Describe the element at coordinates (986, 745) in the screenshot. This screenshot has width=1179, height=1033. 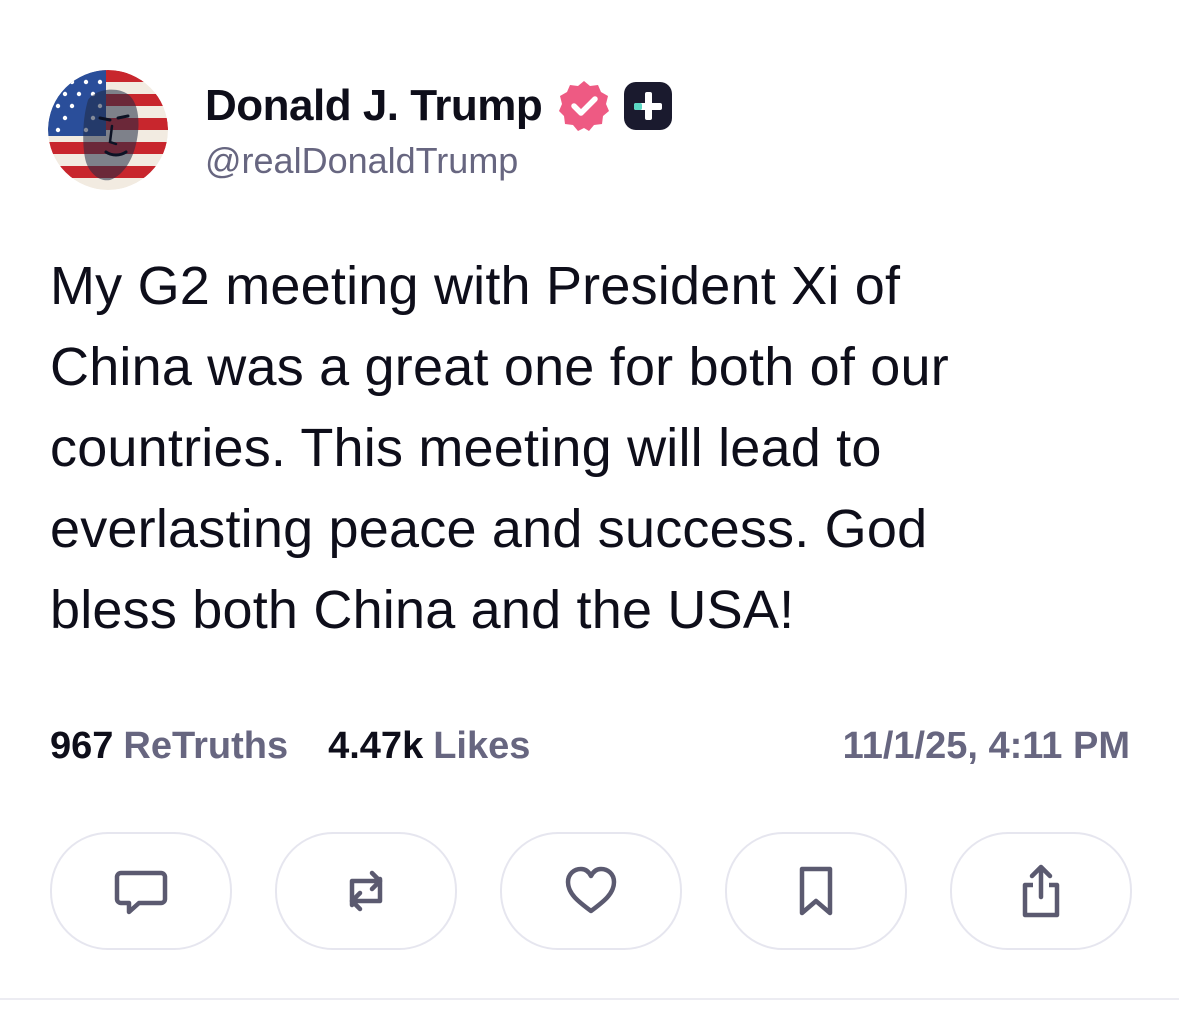
I see `post-timestamp: 11/1/25, 4:11 PM` at that location.